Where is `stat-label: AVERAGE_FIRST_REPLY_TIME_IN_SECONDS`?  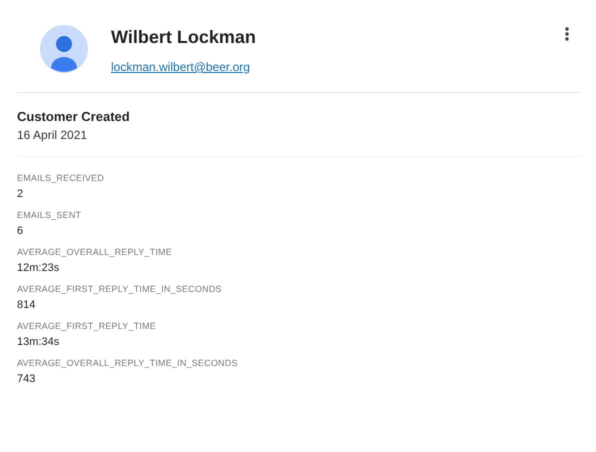 stat-label: AVERAGE_FIRST_REPLY_TIME_IN_SECONDS is located at coordinates (120, 289).